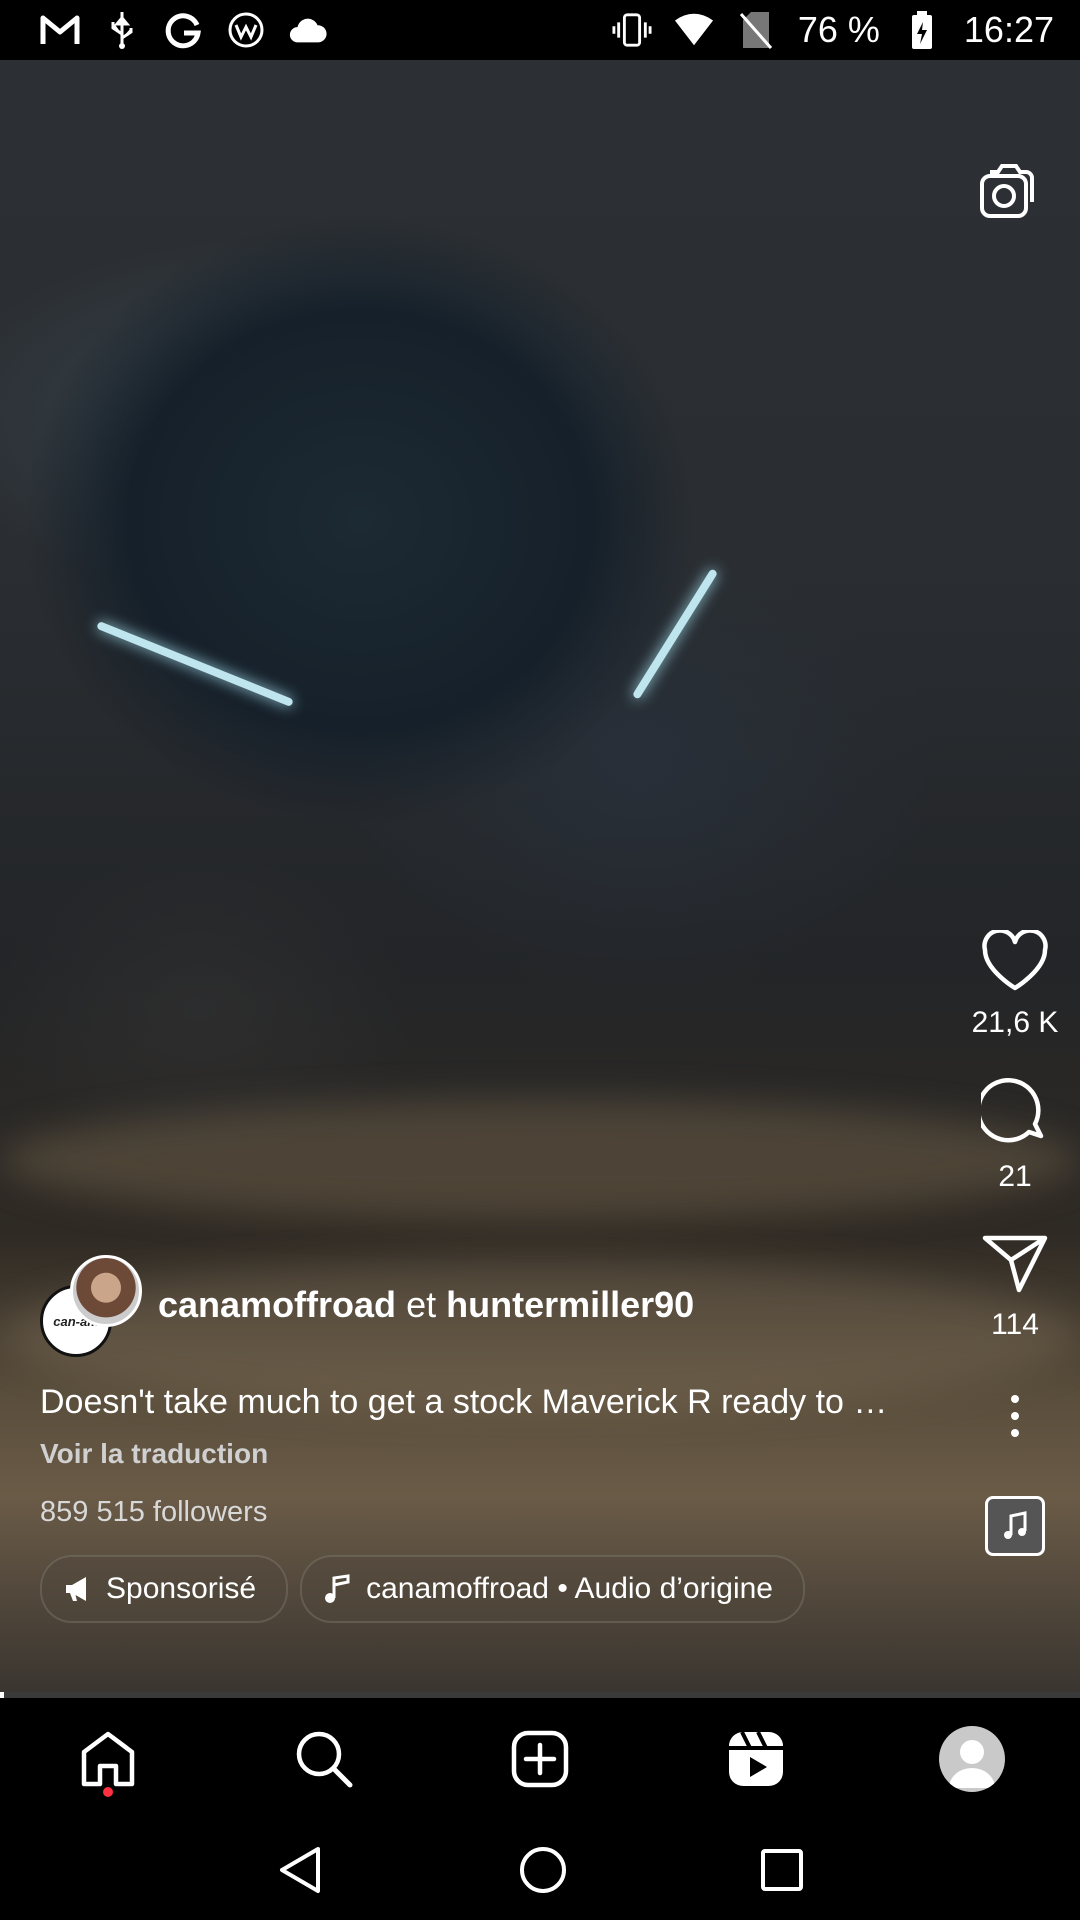 The width and height of the screenshot is (1080, 1920). I want to click on more-options-icon, so click(1015, 1416).